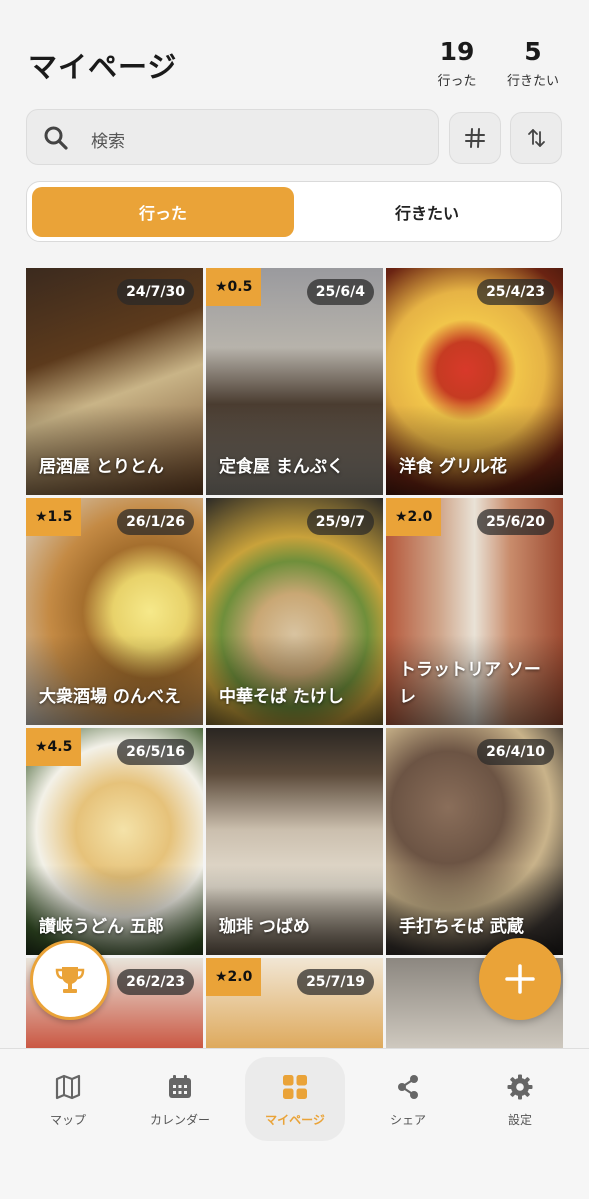 The image size is (589, 1199). Describe the element at coordinates (180, 1086) in the screenshot. I see `calendar-icon` at that location.